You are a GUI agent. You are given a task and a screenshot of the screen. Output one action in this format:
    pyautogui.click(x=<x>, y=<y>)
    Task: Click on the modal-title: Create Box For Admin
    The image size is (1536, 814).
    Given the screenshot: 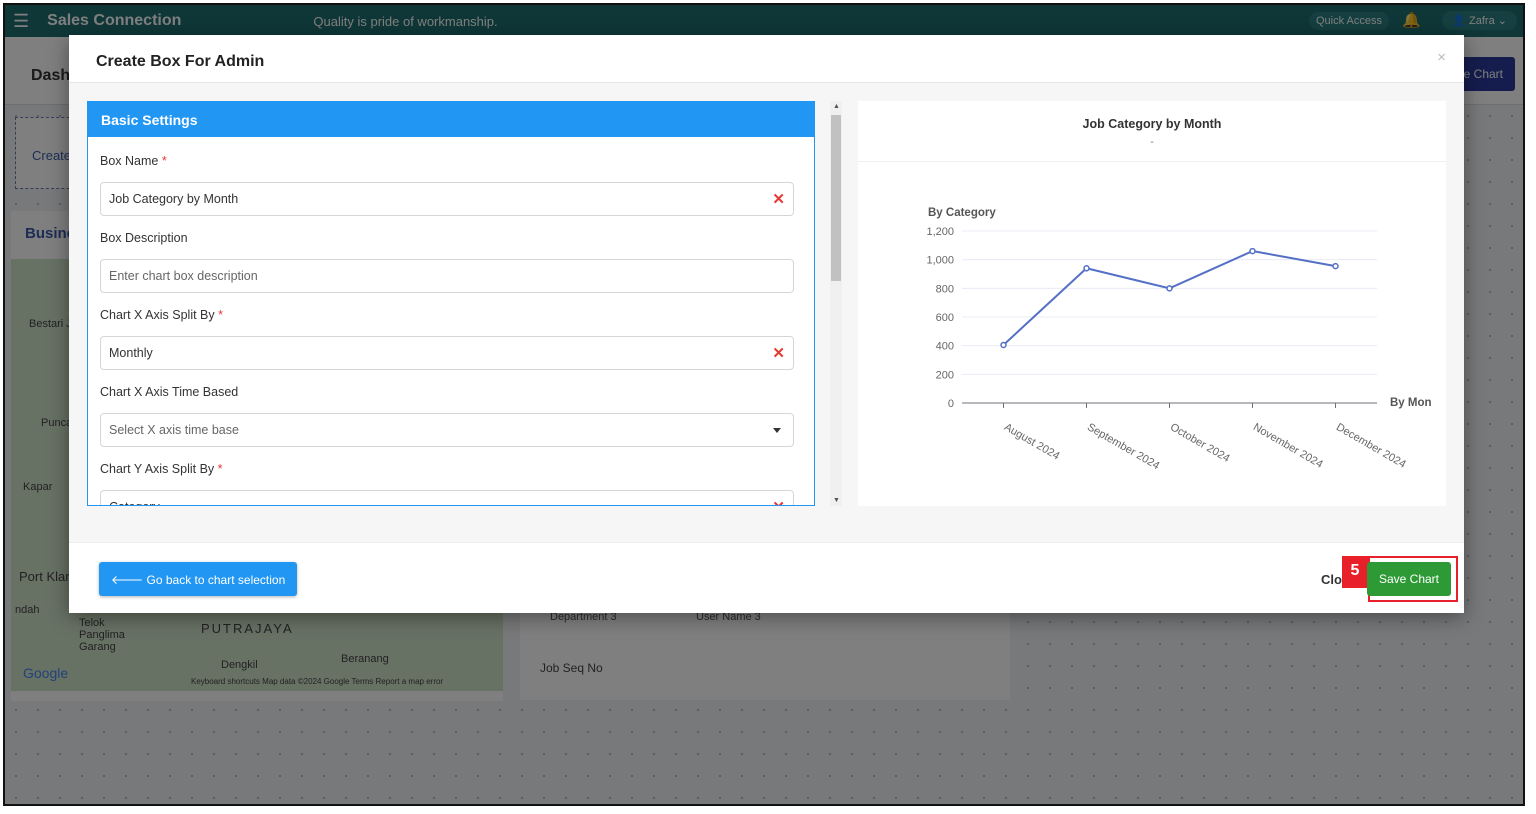 What is the action you would take?
    pyautogui.click(x=180, y=61)
    